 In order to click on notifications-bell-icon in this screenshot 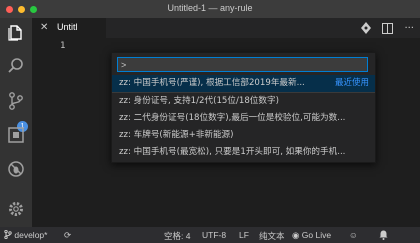, I will do `click(383, 236)`.